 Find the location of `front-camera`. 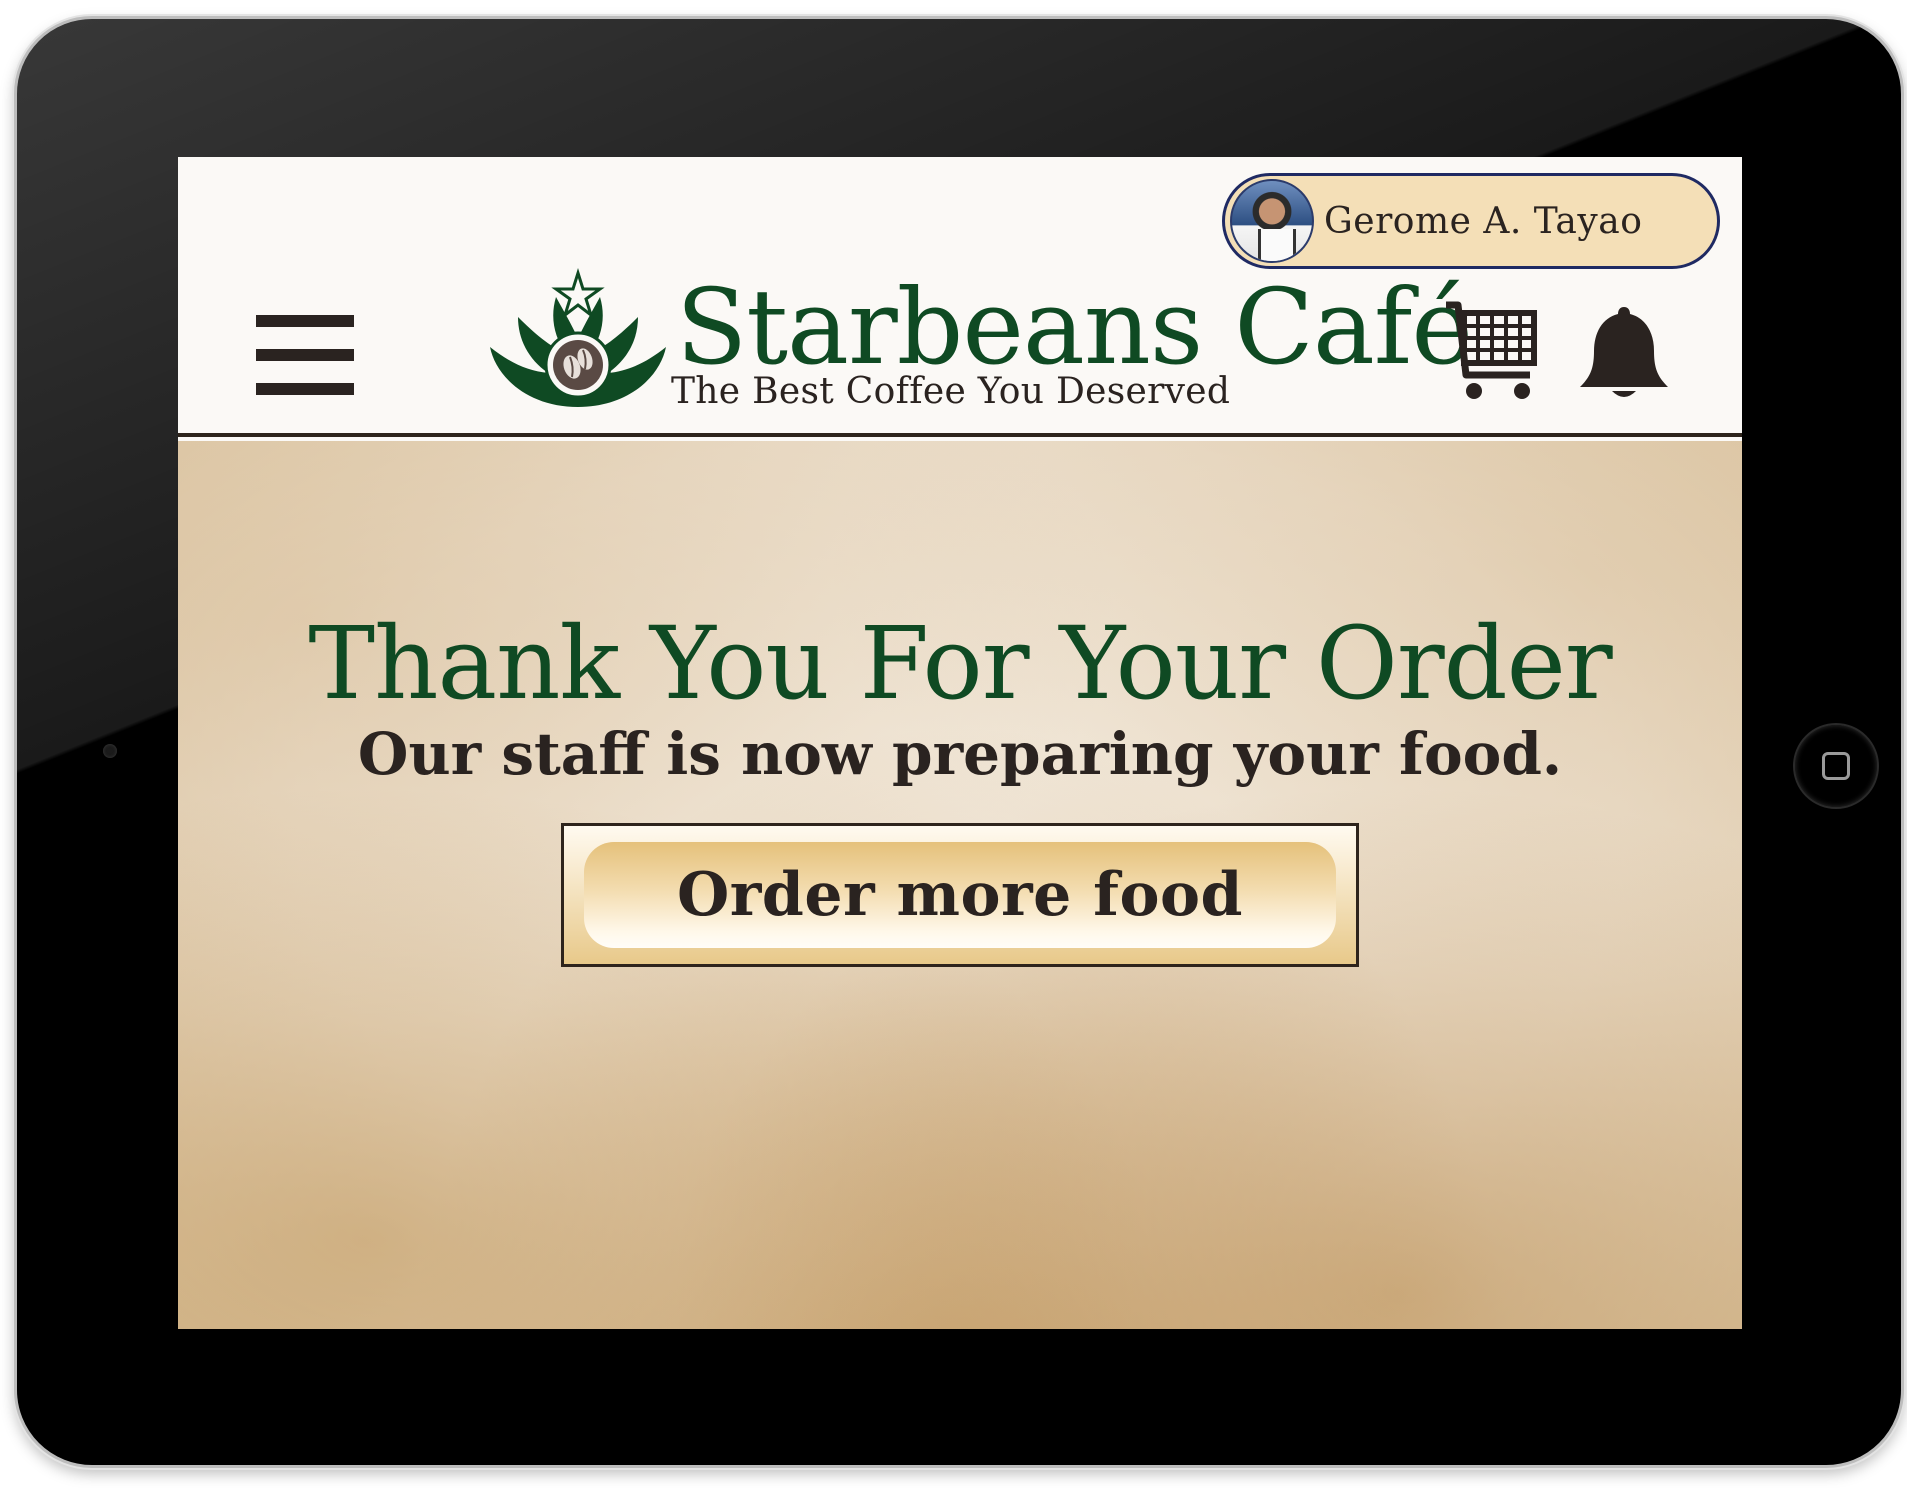

front-camera is located at coordinates (110, 751).